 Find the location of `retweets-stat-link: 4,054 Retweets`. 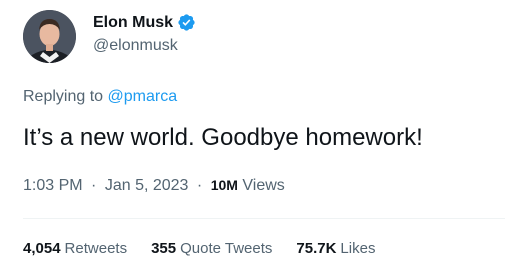

retweets-stat-link: 4,054 Retweets is located at coordinates (75, 248).